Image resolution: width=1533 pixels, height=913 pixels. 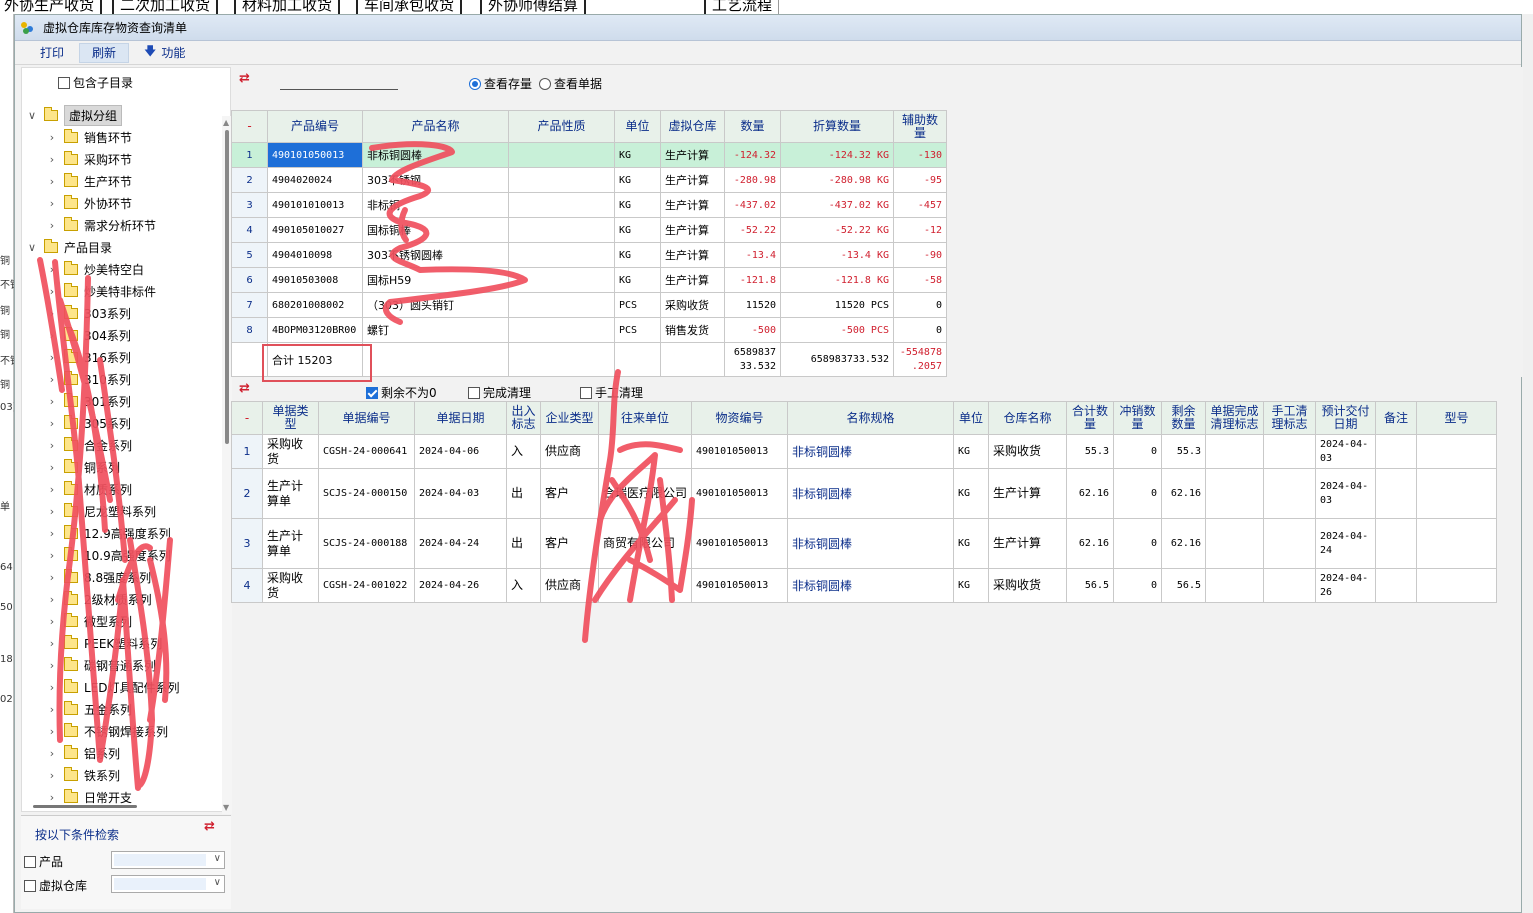 I want to click on warehouse-combo: ∨, so click(x=168, y=884).